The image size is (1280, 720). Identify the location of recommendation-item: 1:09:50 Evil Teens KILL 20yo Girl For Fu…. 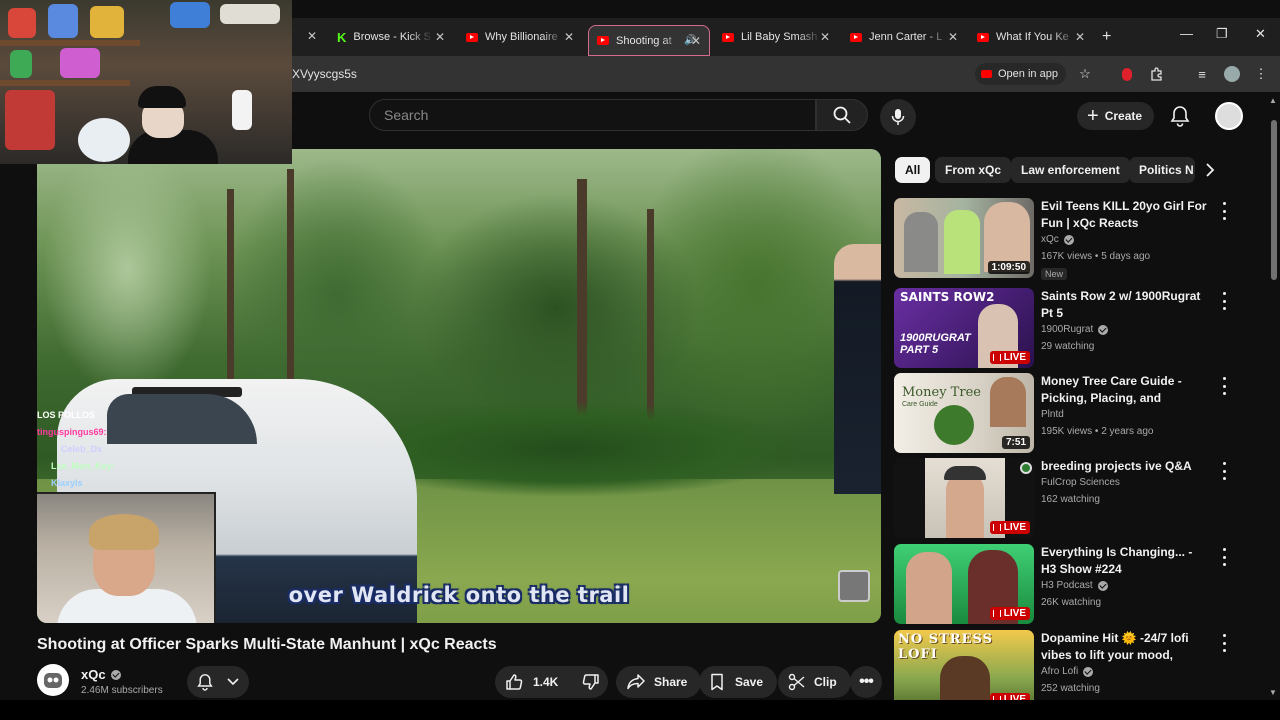
(1064, 239).